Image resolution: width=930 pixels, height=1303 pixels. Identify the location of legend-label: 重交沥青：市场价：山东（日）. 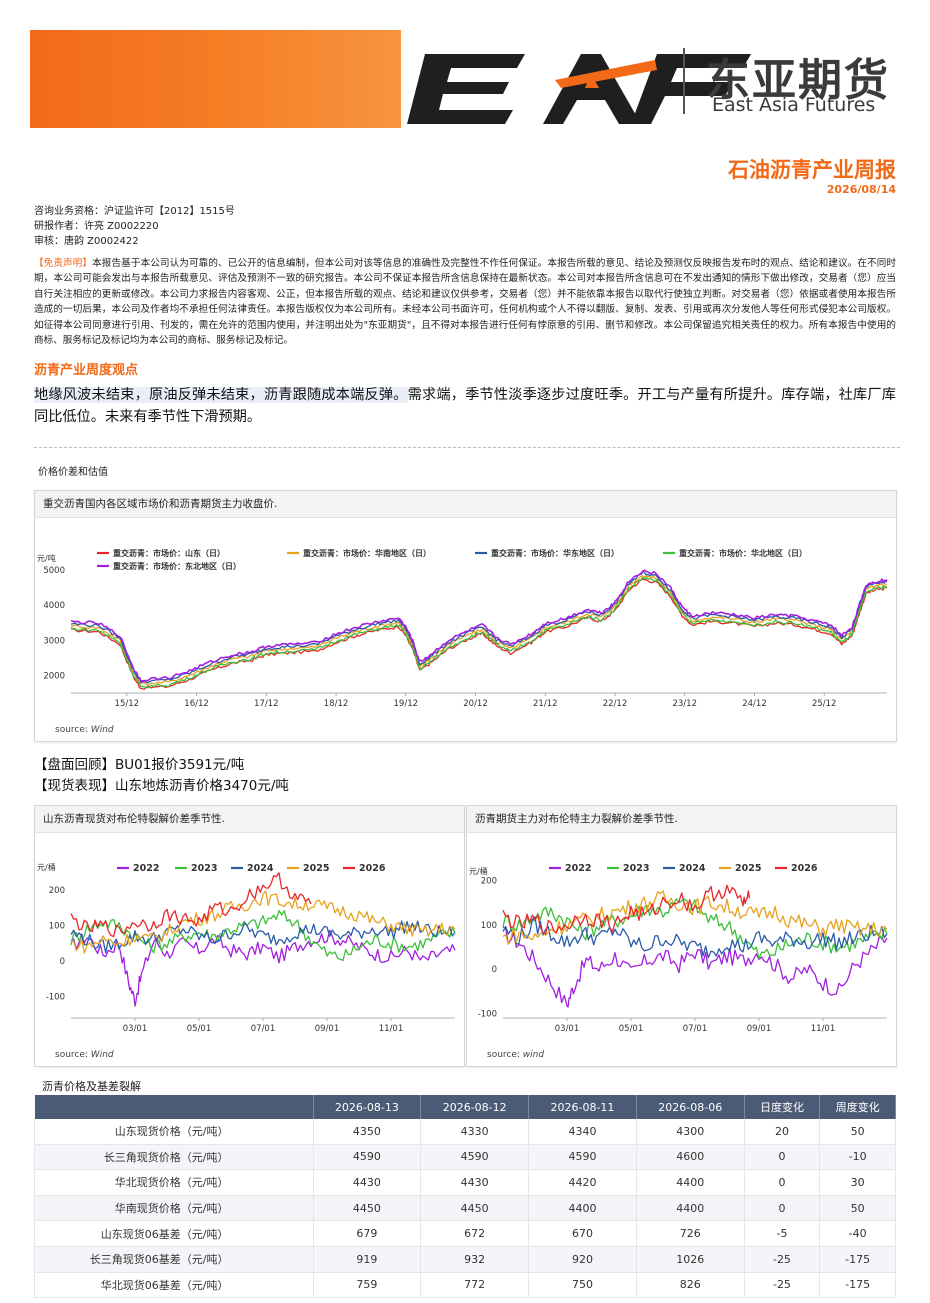
(169, 553).